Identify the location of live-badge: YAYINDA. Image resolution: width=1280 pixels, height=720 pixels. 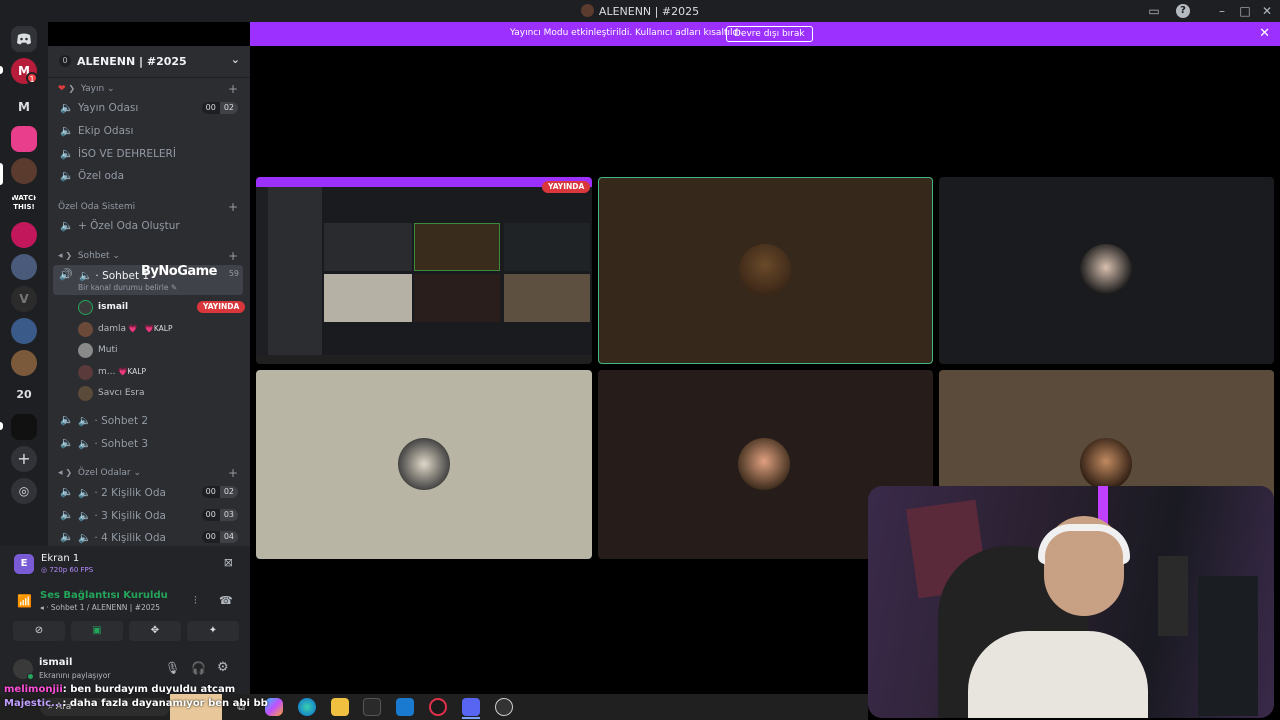
(566, 187).